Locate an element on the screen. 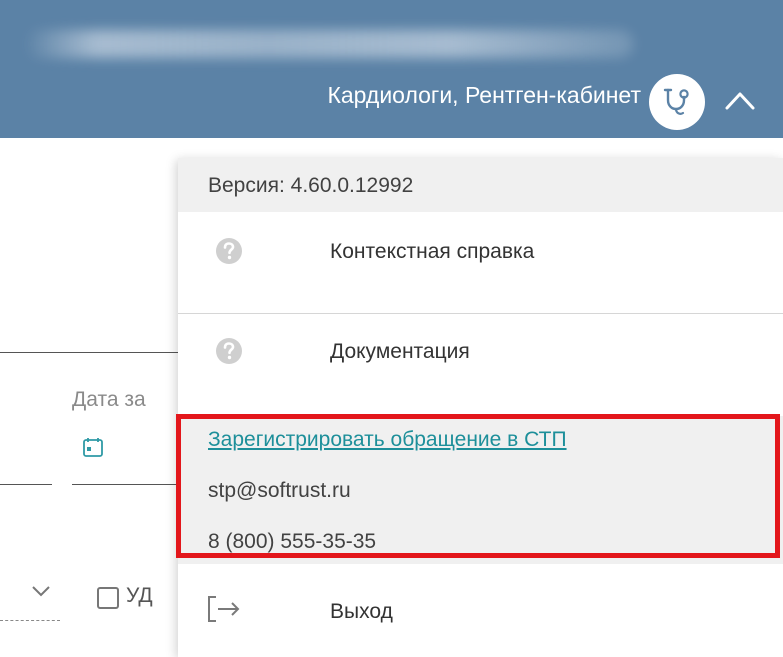 Image resolution: width=783 pixels, height=657 pixels. menu-item-context-help: Контекстная справка is located at coordinates (480, 260).